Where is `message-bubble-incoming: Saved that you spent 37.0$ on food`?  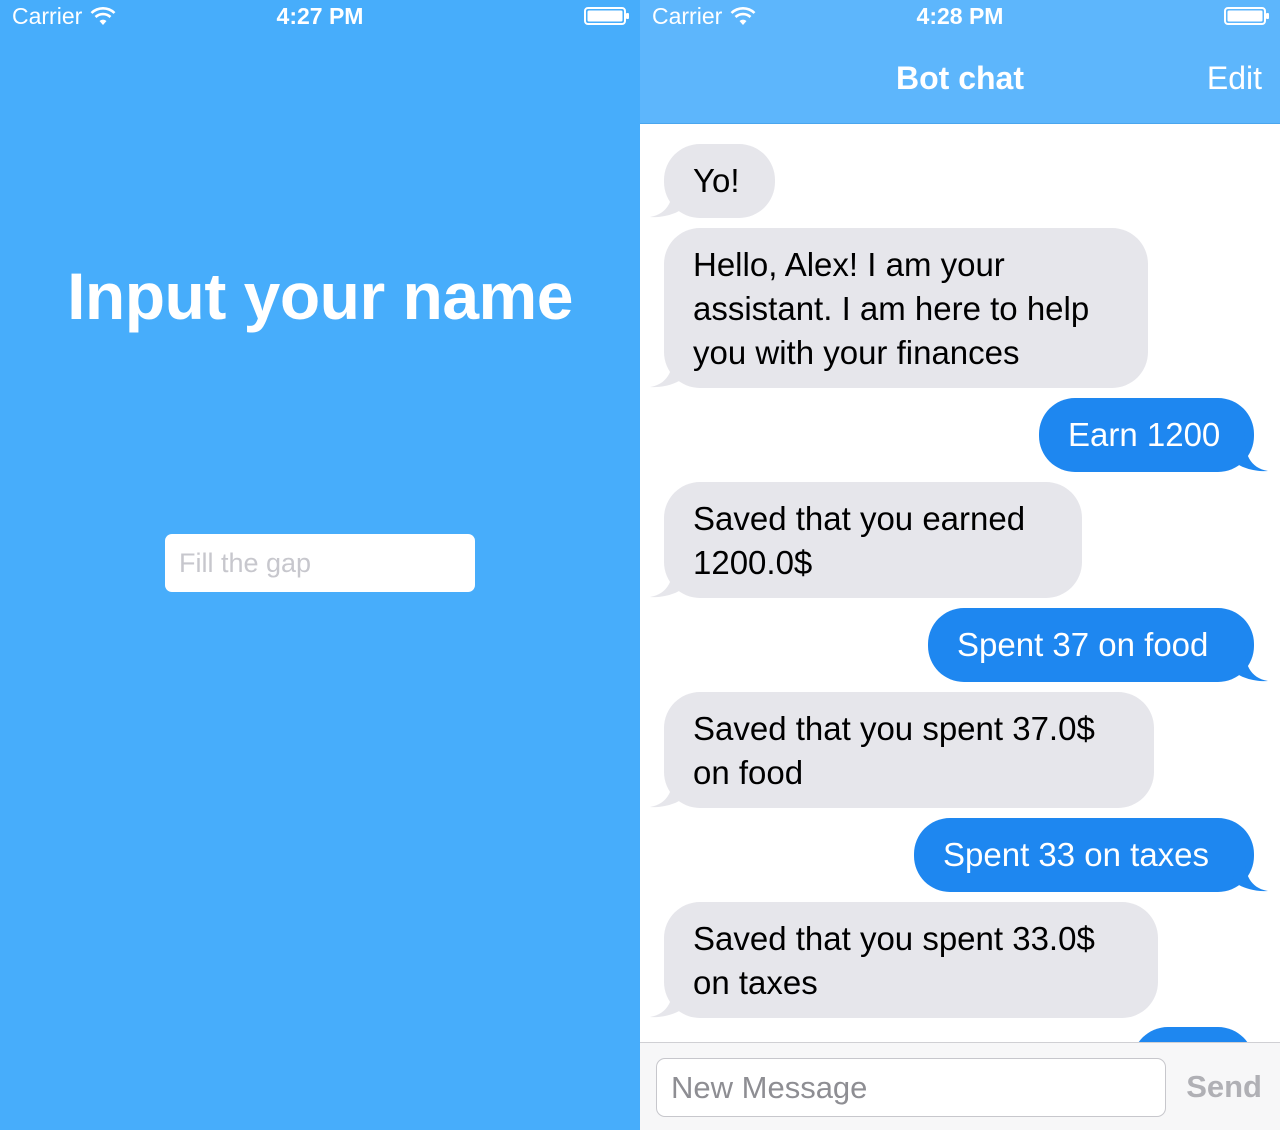 message-bubble-incoming: Saved that you spent 37.0$ on food is located at coordinates (902, 750).